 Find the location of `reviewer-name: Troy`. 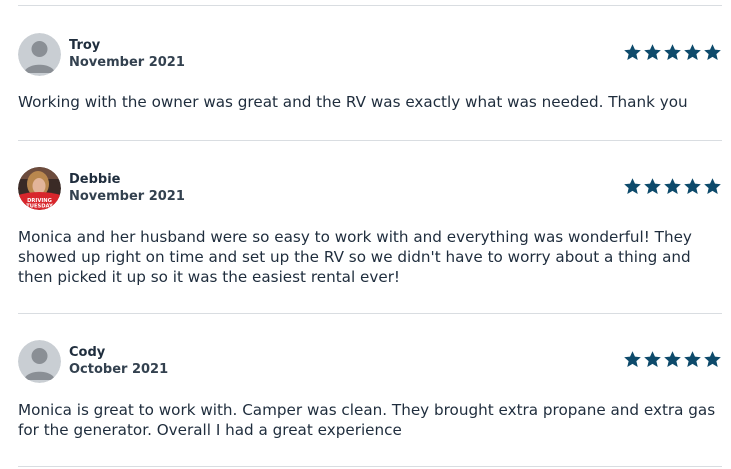

reviewer-name: Troy is located at coordinates (85, 45).